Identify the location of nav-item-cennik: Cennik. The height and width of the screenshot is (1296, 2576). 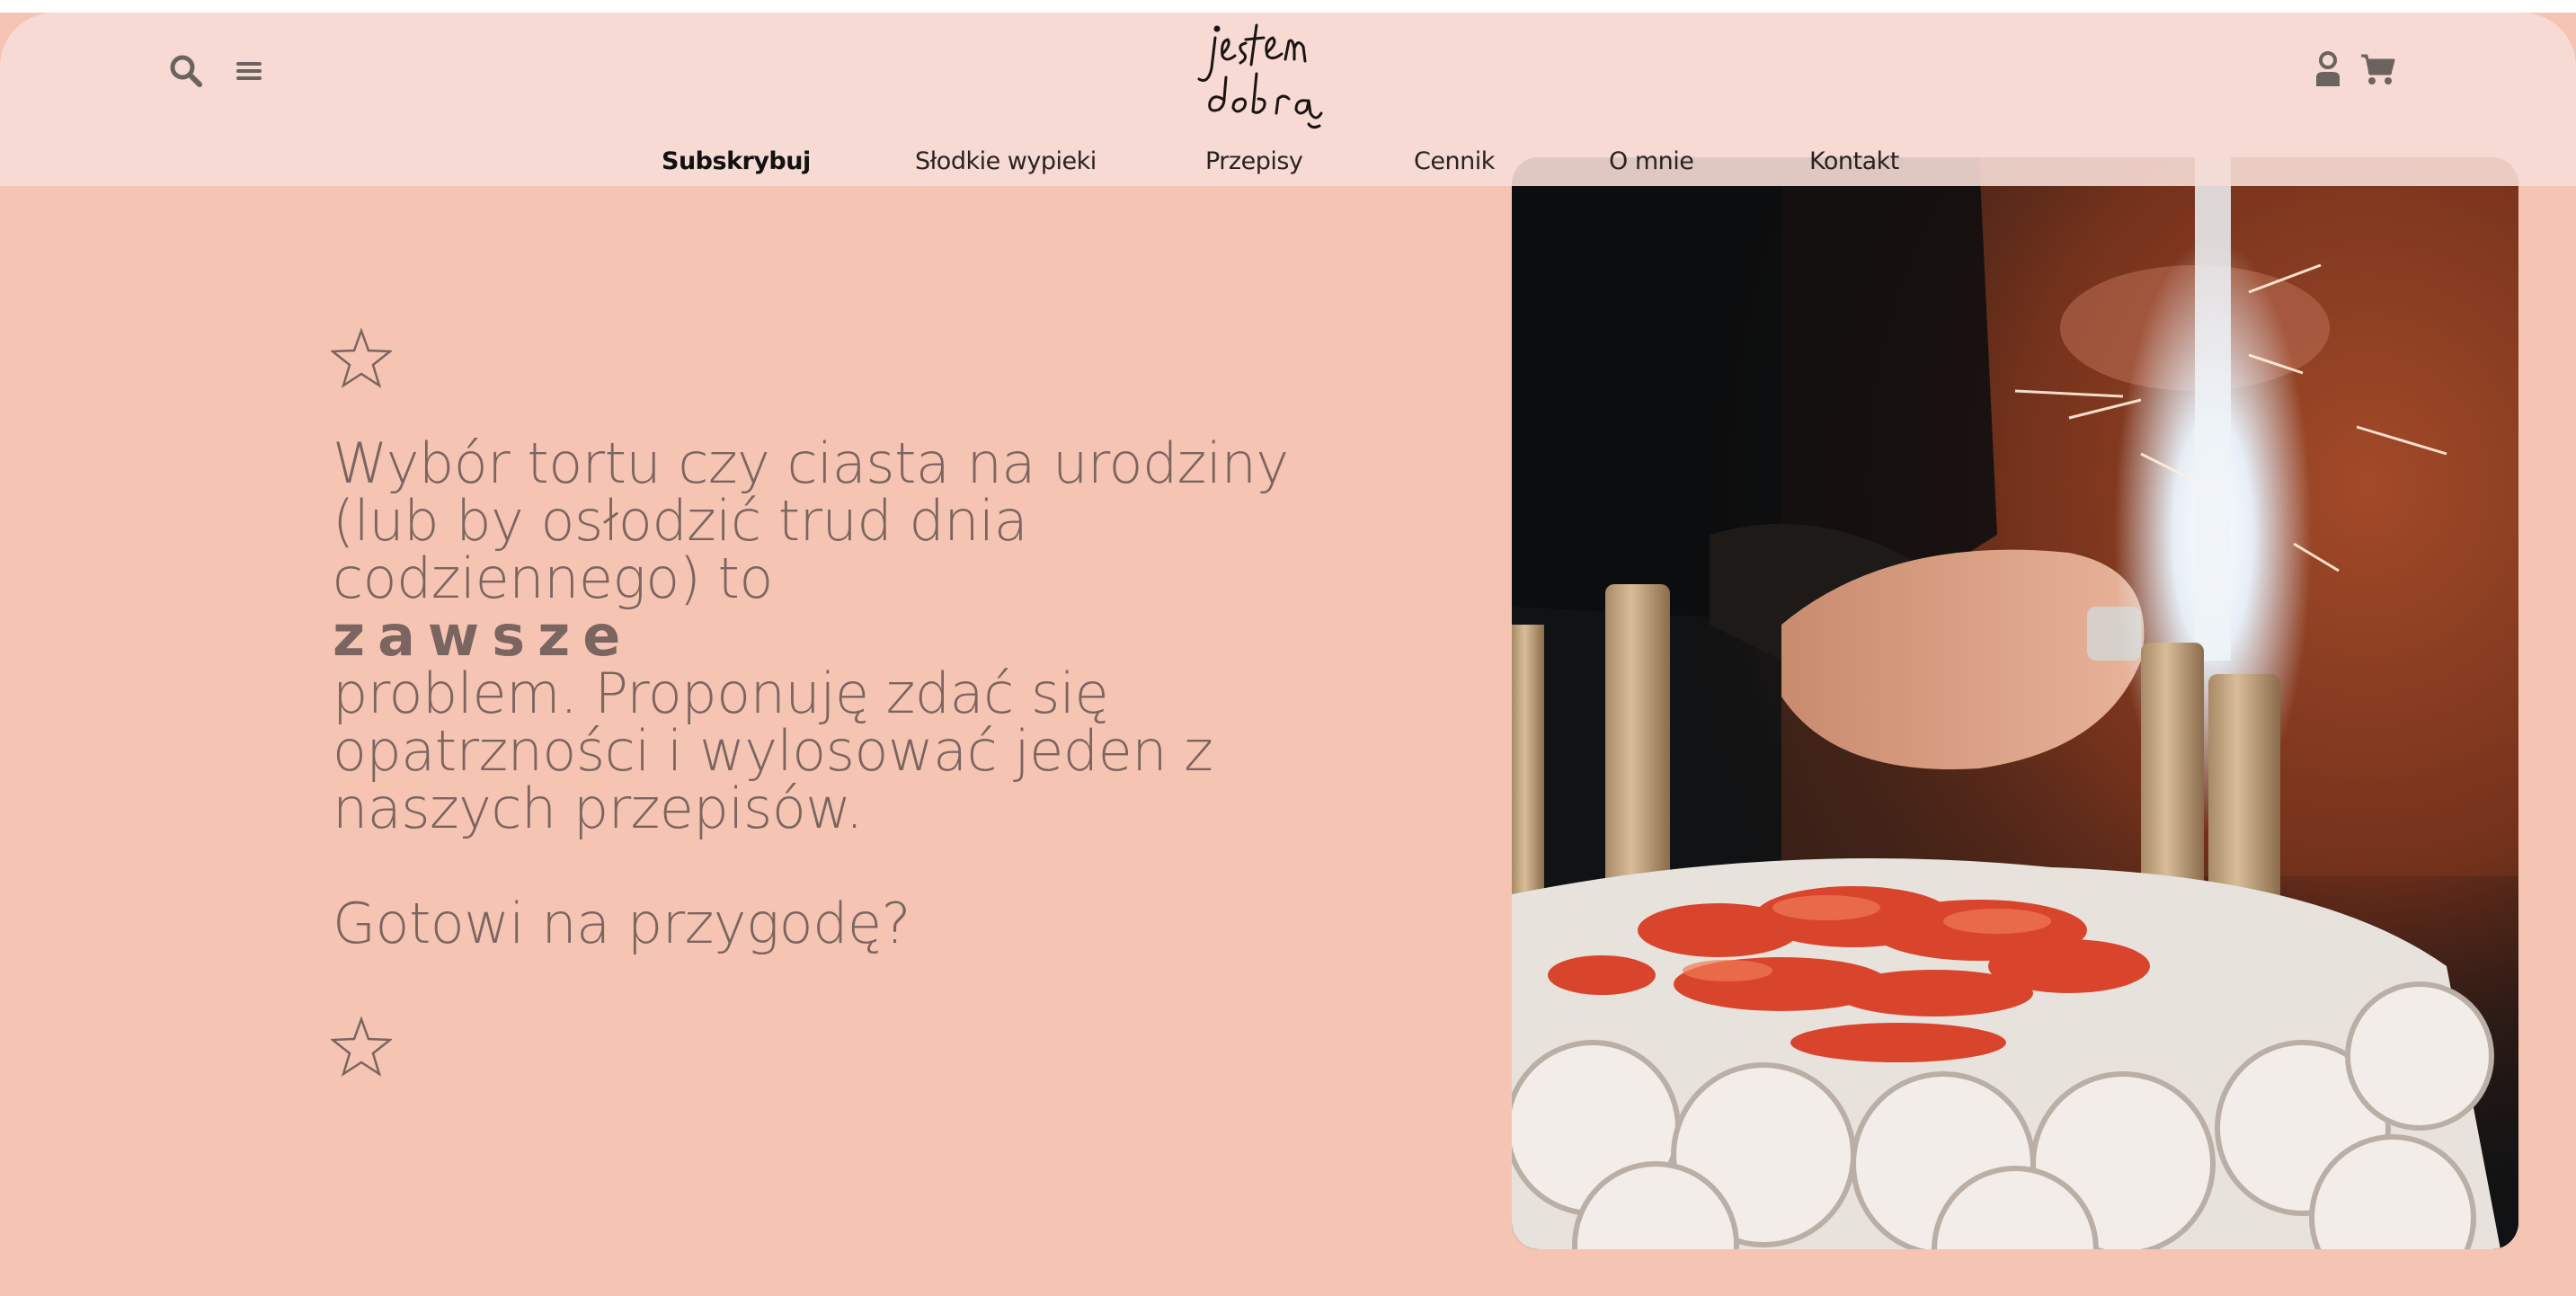
(1454, 161).